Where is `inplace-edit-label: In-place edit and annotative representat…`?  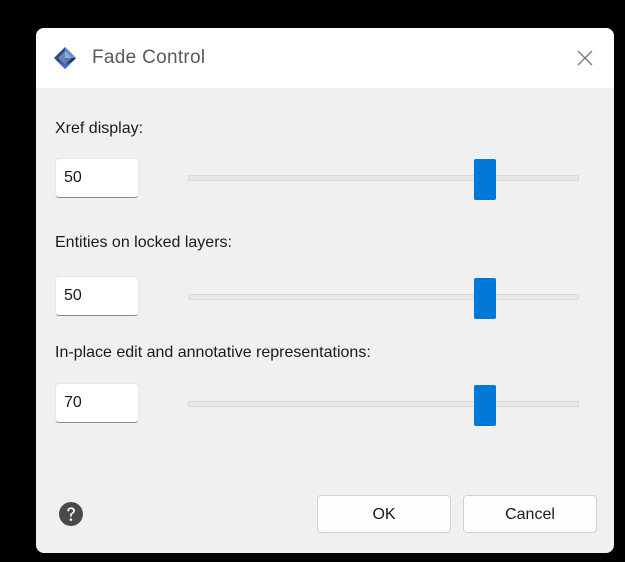 inplace-edit-label: In-place edit and annotative representat… is located at coordinates (213, 352).